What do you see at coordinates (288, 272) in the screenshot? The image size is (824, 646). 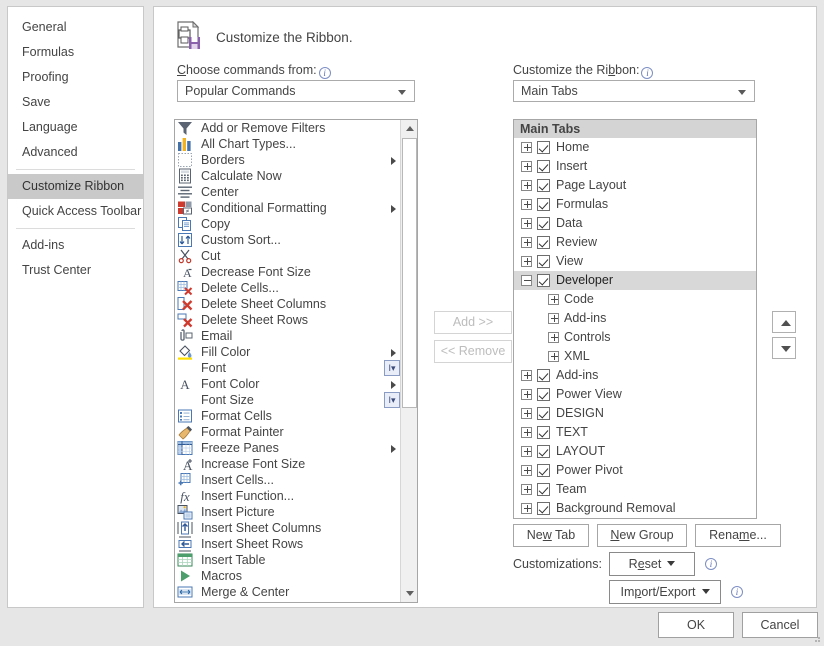 I see `command-list-item: A Decrease Font Size` at bounding box center [288, 272].